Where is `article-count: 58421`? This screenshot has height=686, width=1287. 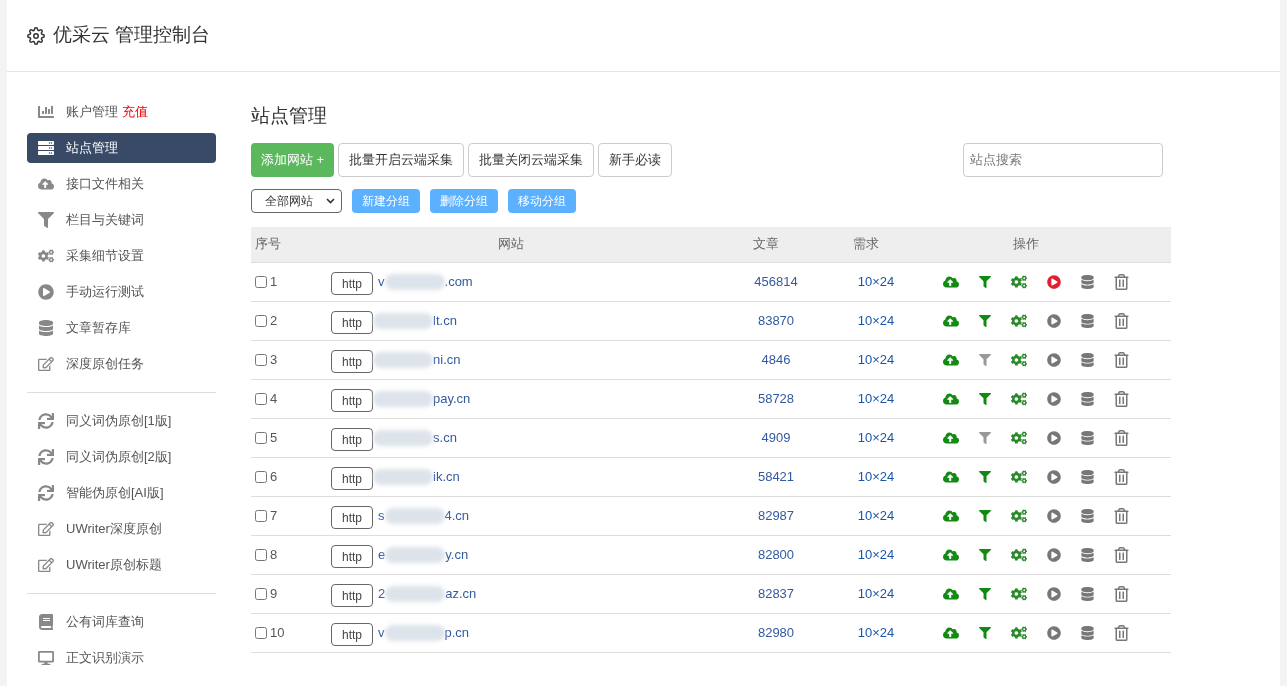 article-count: 58421 is located at coordinates (776, 476).